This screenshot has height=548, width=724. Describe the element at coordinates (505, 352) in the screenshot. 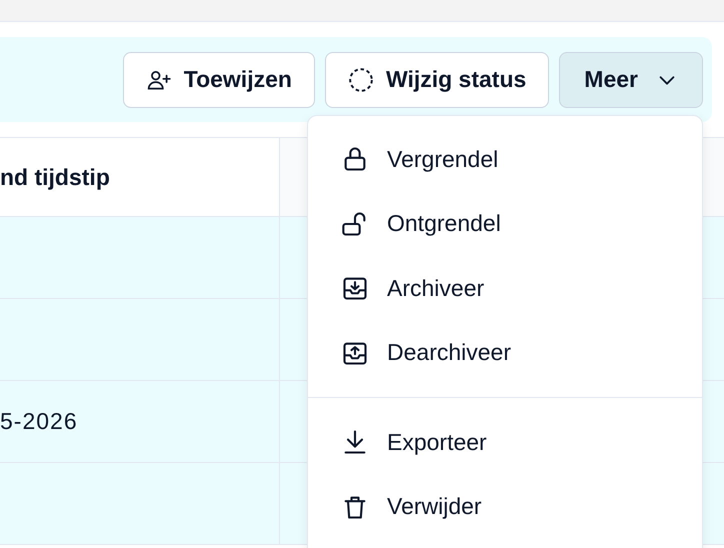

I see `menu-item: Dearchiveer` at that location.